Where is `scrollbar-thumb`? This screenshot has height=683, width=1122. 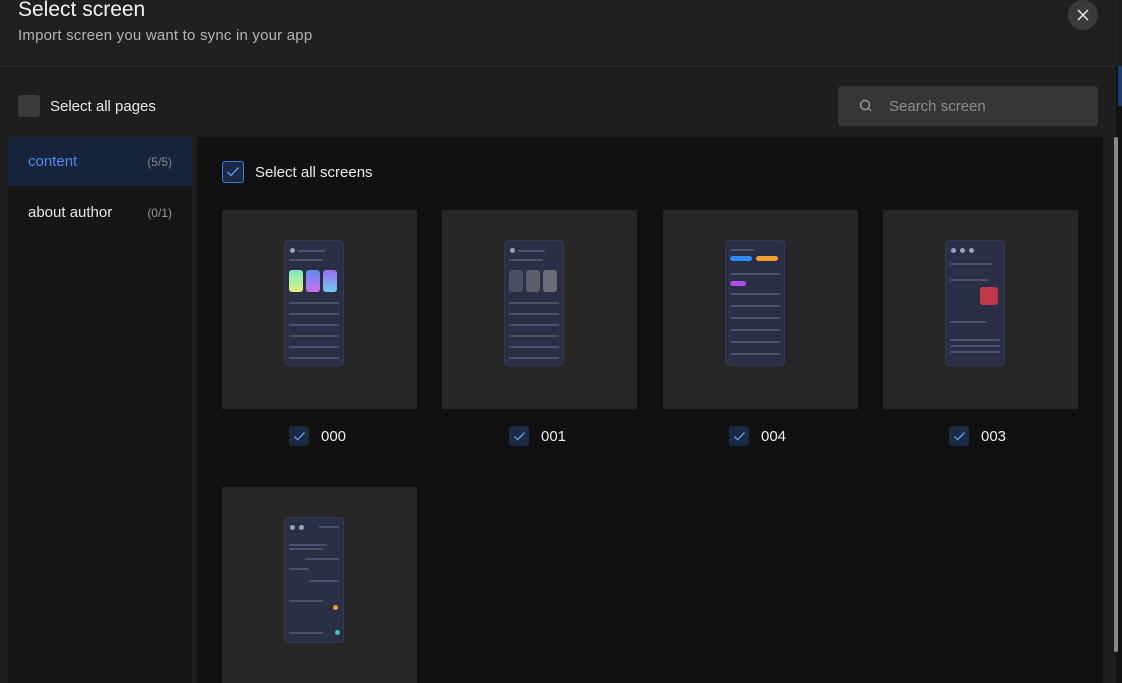 scrollbar-thumb is located at coordinates (1116, 394).